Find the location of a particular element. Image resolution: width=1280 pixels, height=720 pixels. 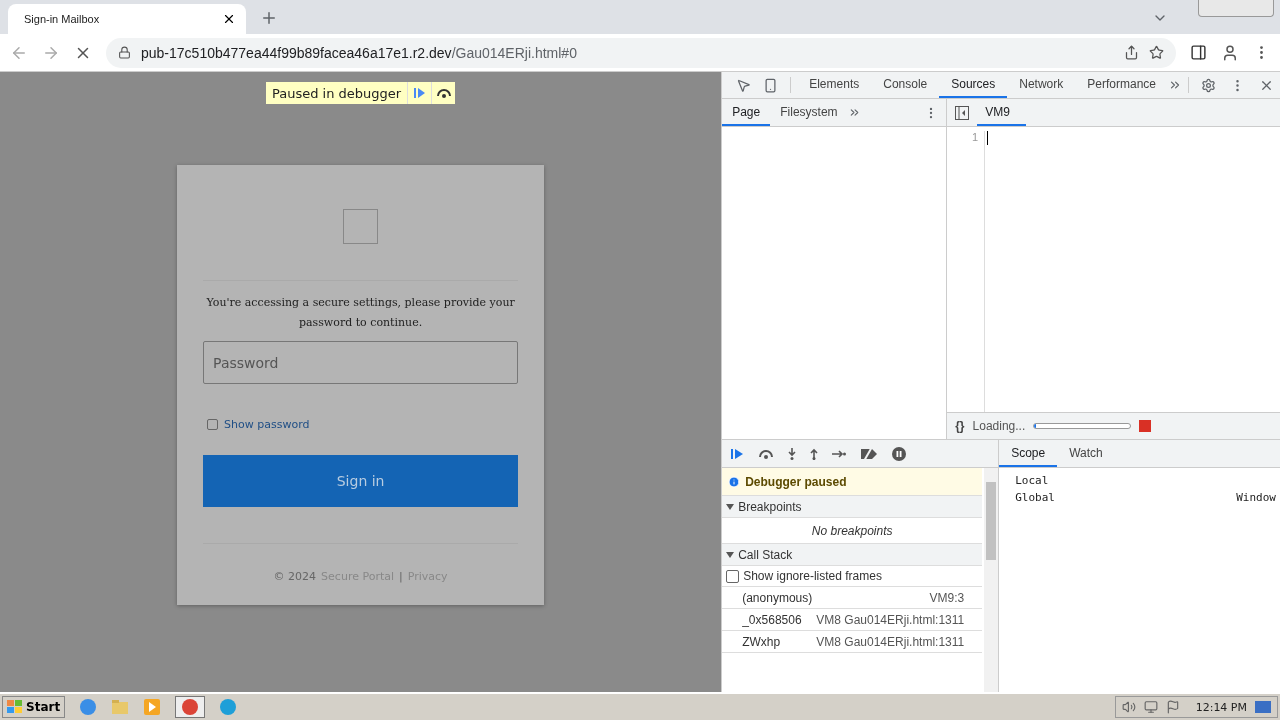

inspect-icon is located at coordinates (744, 85).